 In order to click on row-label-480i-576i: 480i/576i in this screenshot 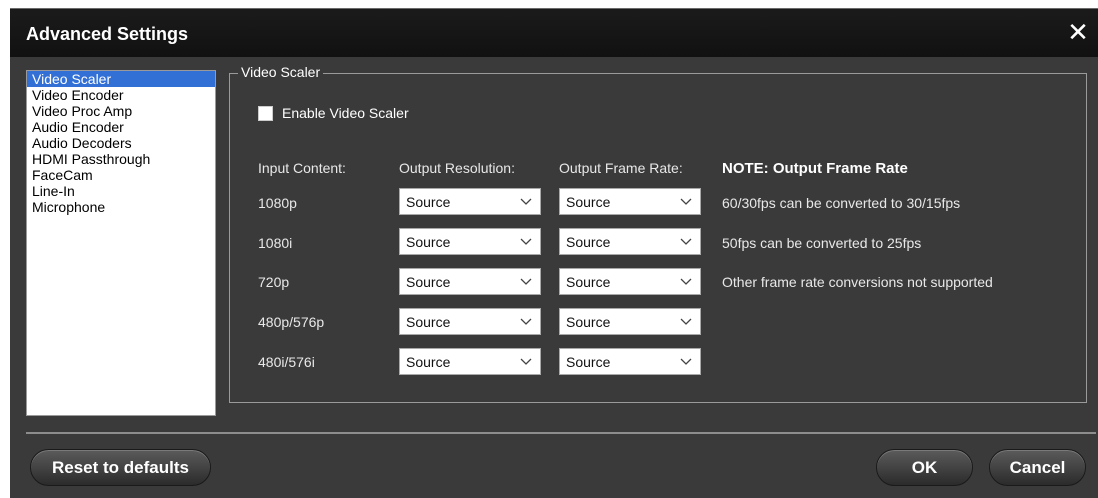, I will do `click(286, 362)`.